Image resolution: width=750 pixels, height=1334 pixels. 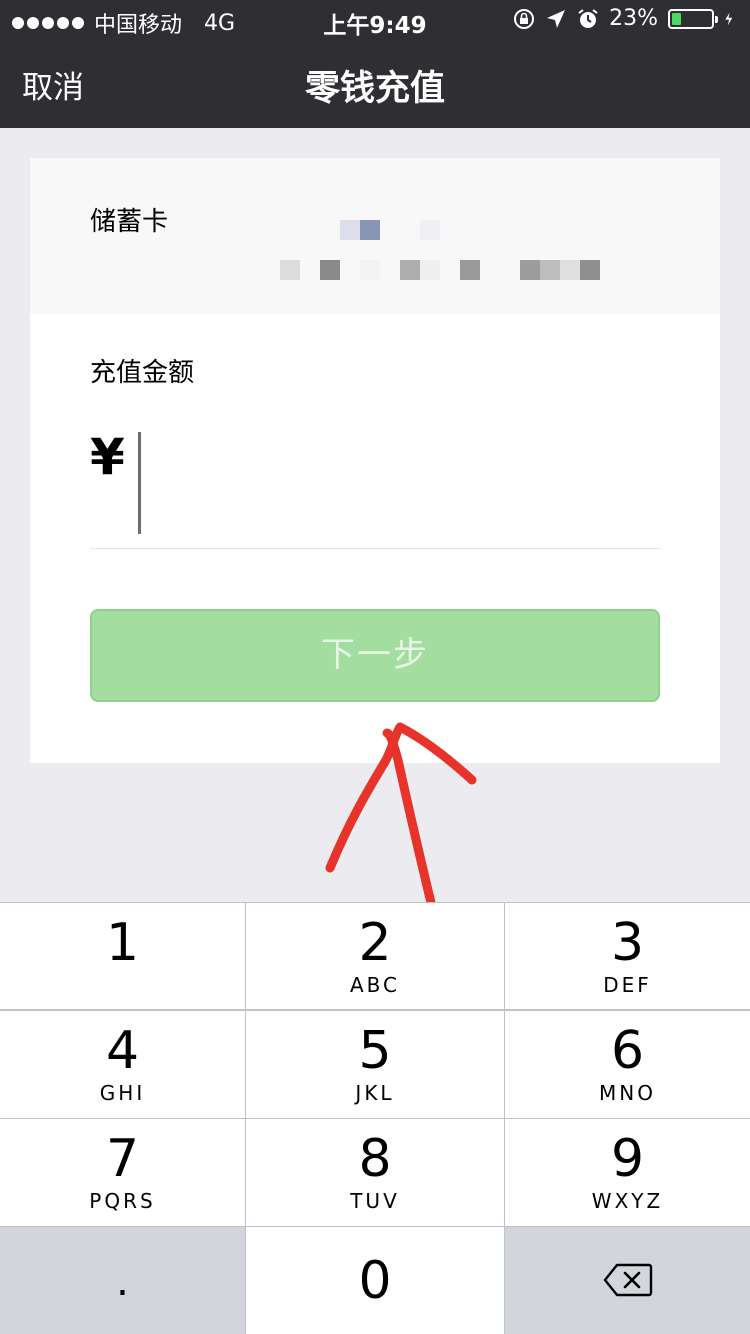 What do you see at coordinates (627, 1093) in the screenshot?
I see `key-letters: MNO` at bounding box center [627, 1093].